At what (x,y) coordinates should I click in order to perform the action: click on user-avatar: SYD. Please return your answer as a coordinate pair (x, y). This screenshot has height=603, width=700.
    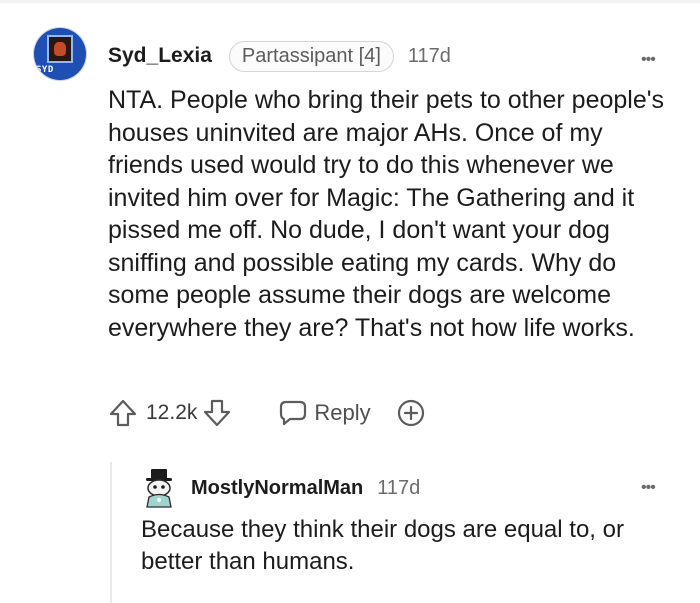
    Looking at the image, I should click on (60, 54).